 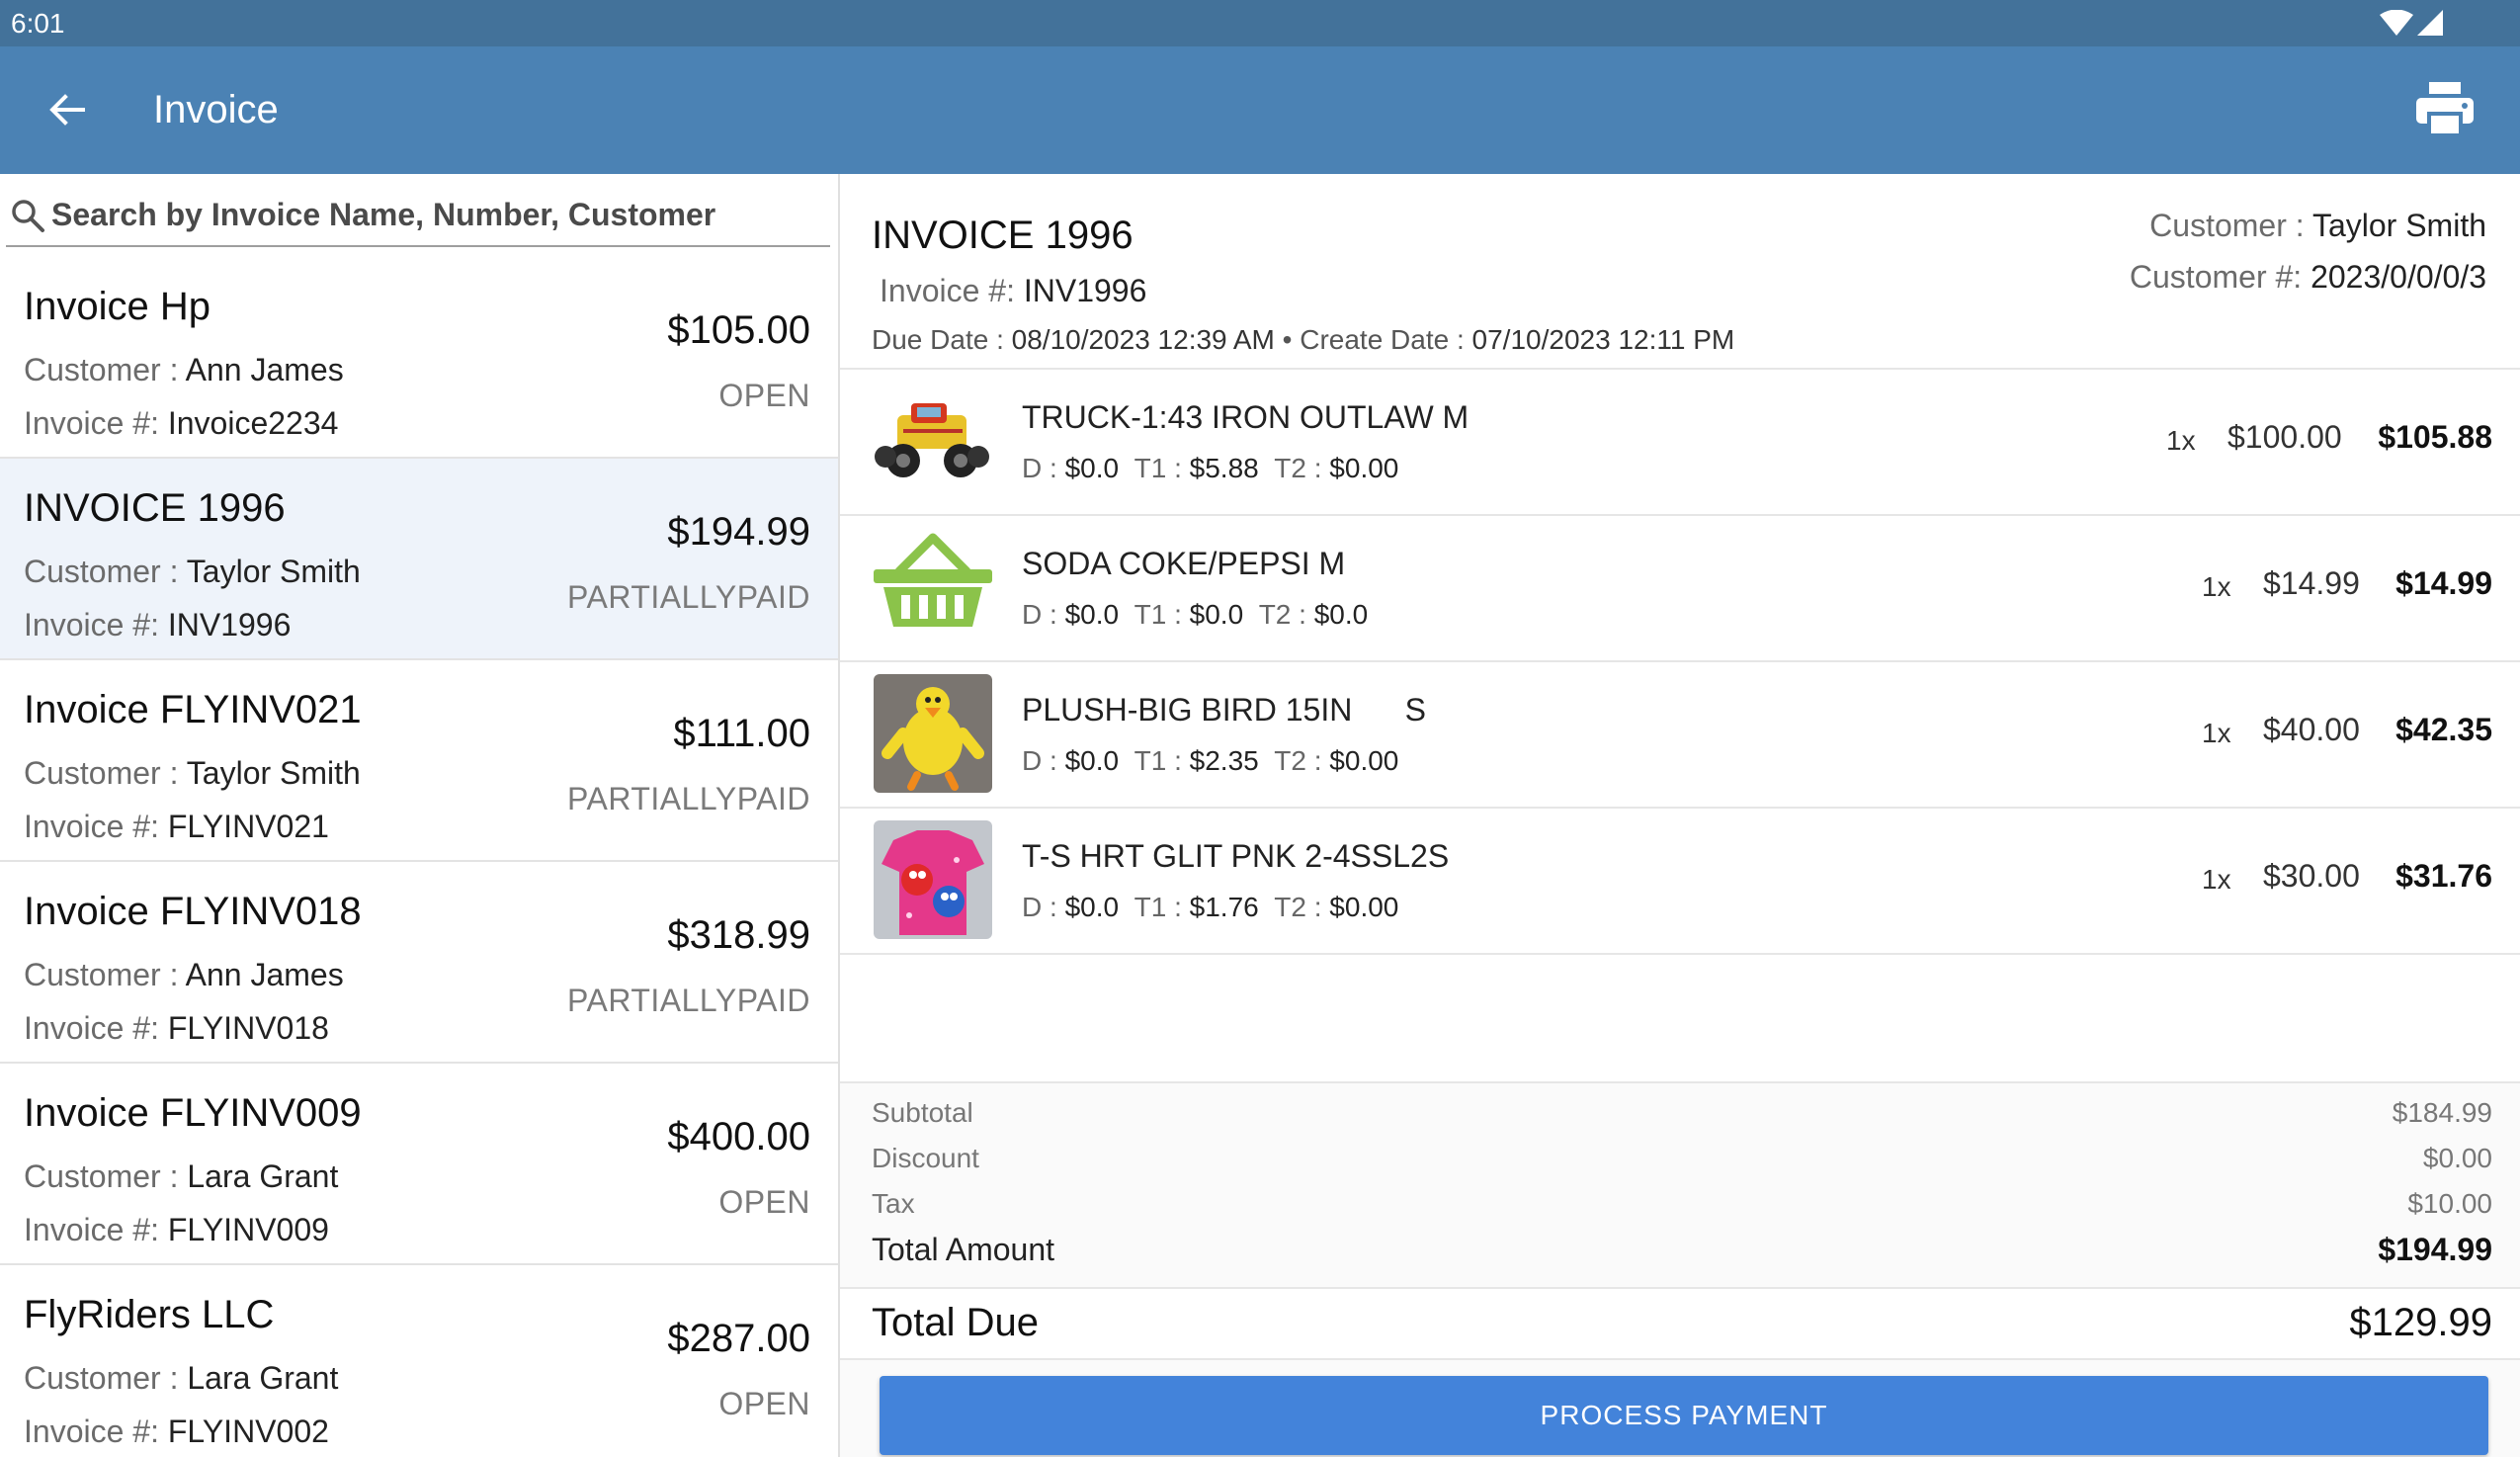 I want to click on invoice-number-value: FLYINV009, so click(x=248, y=1229).